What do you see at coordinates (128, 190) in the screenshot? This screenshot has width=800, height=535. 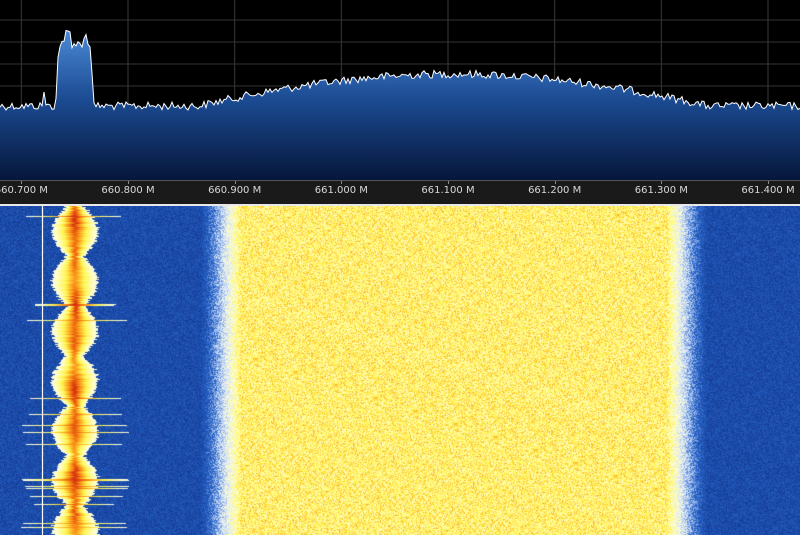 I see `axis-label: 660.800 M` at bounding box center [128, 190].